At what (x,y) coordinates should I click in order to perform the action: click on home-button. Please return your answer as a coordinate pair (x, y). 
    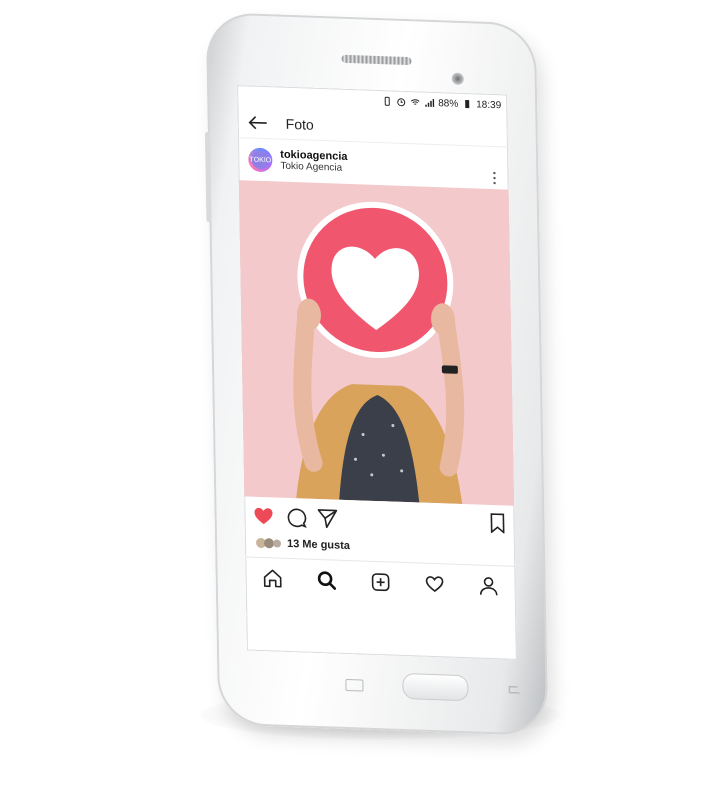
    Looking at the image, I should click on (435, 687).